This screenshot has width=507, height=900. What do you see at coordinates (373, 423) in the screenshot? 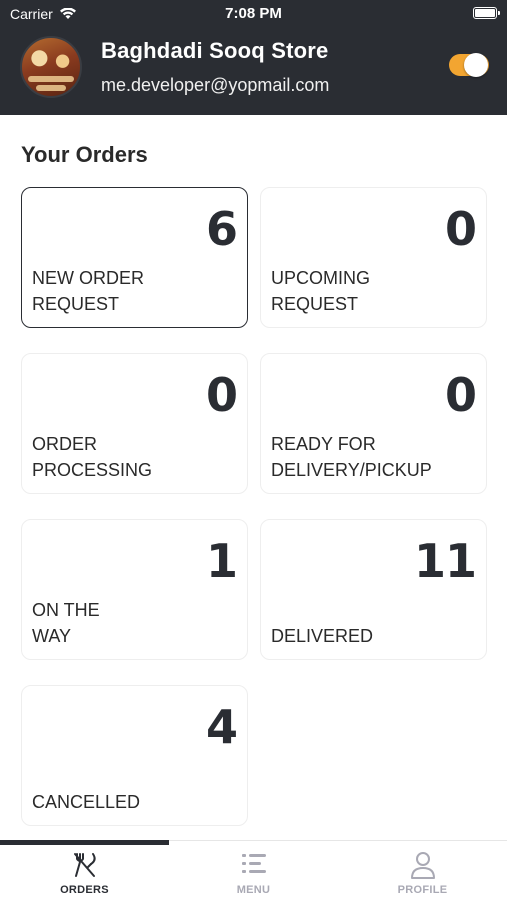
I see `order-card-ready-for-delivery: 0 READY FOR DELIVERY/PICKUP` at bounding box center [373, 423].